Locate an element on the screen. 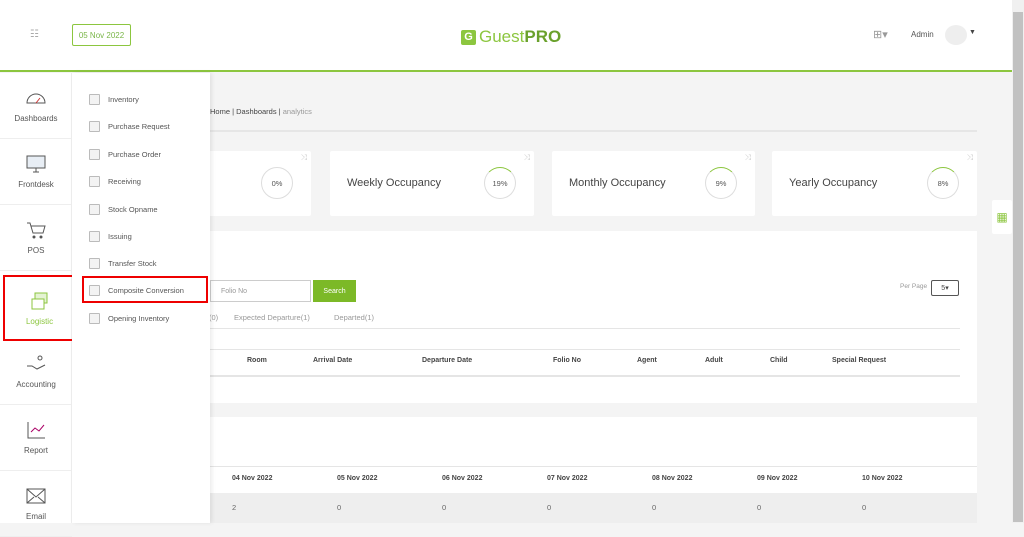 The width and height of the screenshot is (1024, 537). per-page-select: 5 ▾ is located at coordinates (945, 288).